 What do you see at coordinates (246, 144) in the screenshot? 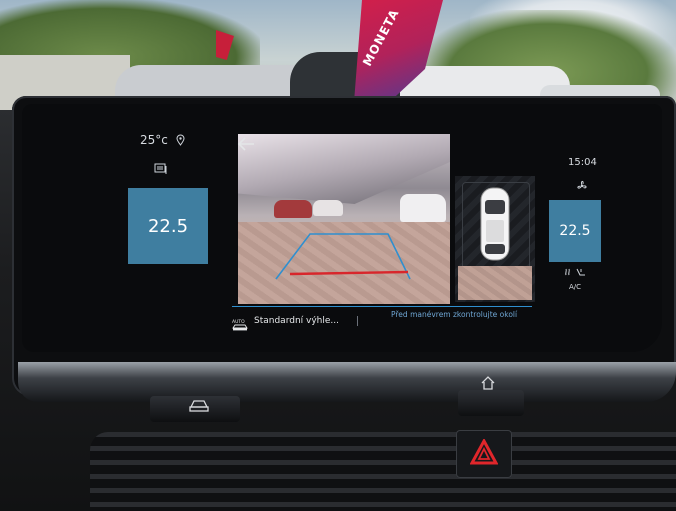
I see `back-arrow-icon` at bounding box center [246, 144].